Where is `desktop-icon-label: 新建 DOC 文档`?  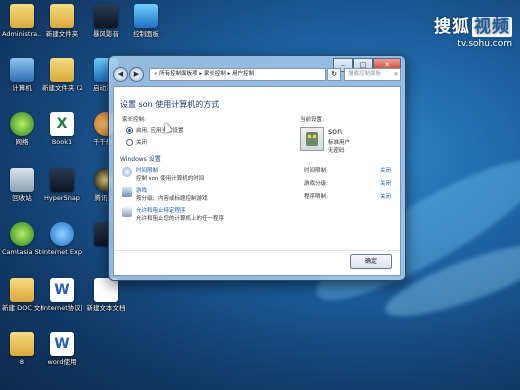
desktop-icon-label: 新建 DOC 文档 is located at coordinates (22, 308).